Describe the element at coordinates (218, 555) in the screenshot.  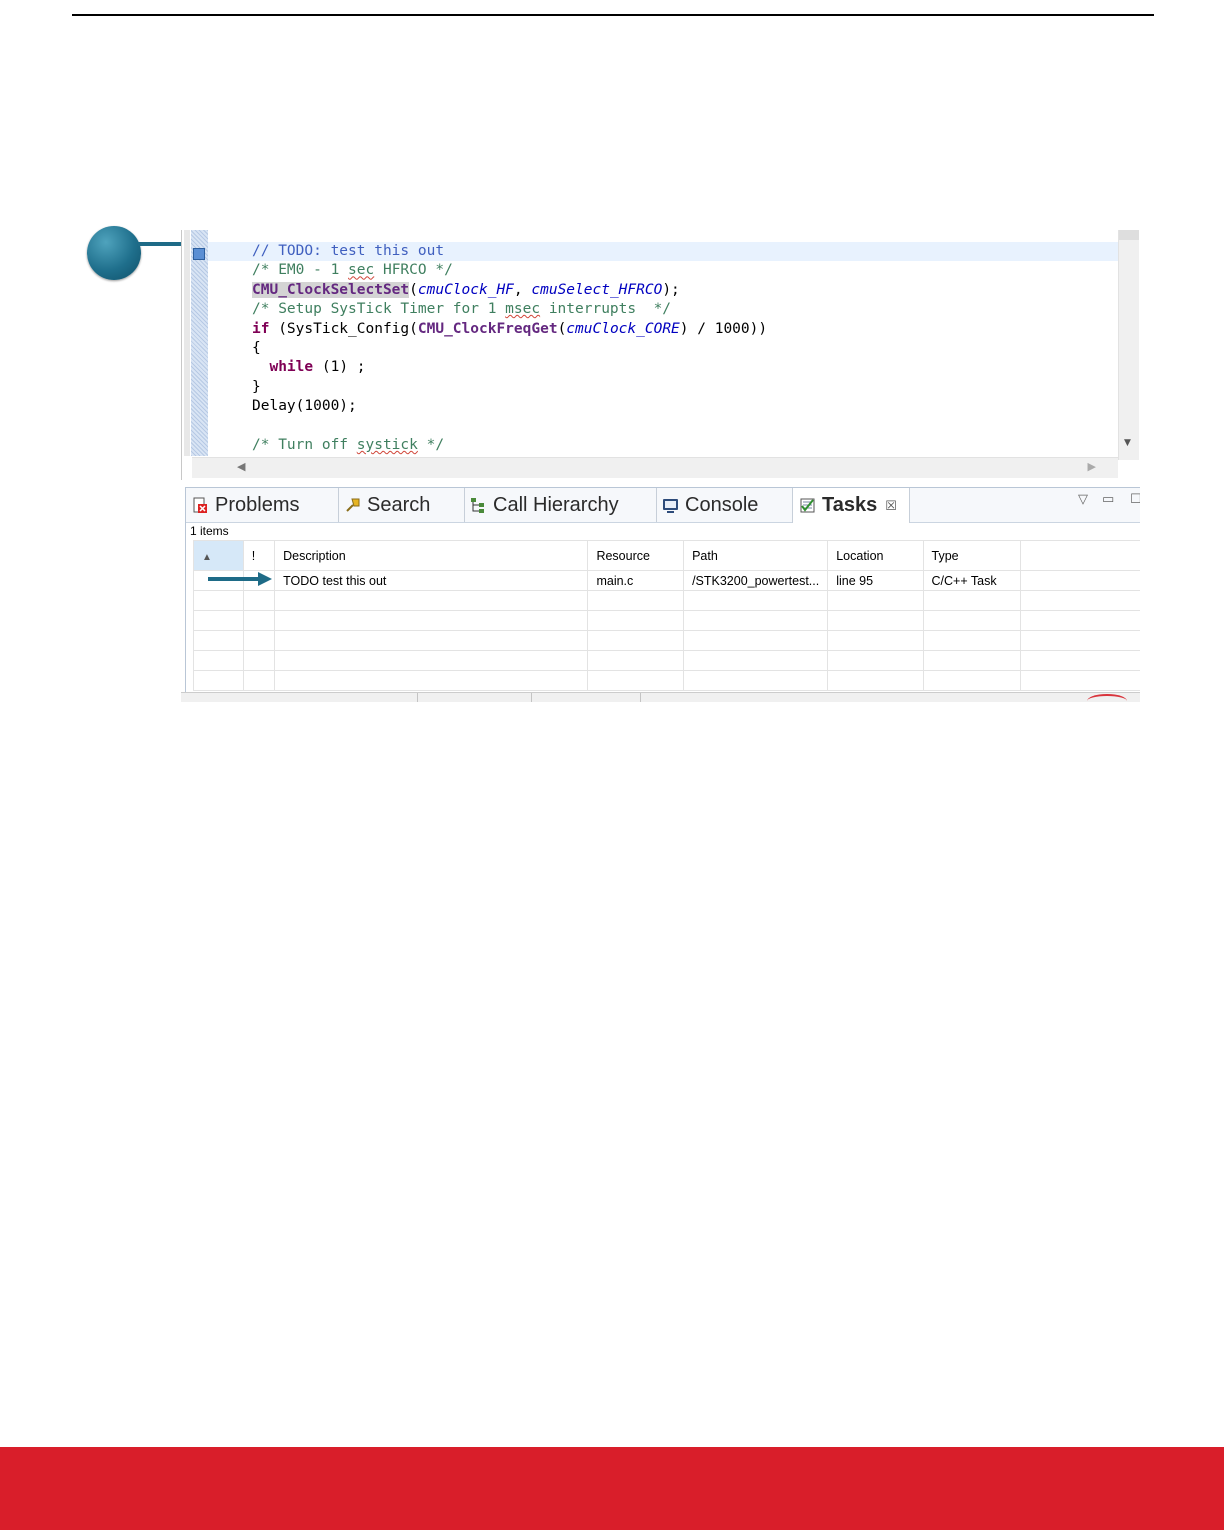
I see `column-header-sort: ▲` at that location.